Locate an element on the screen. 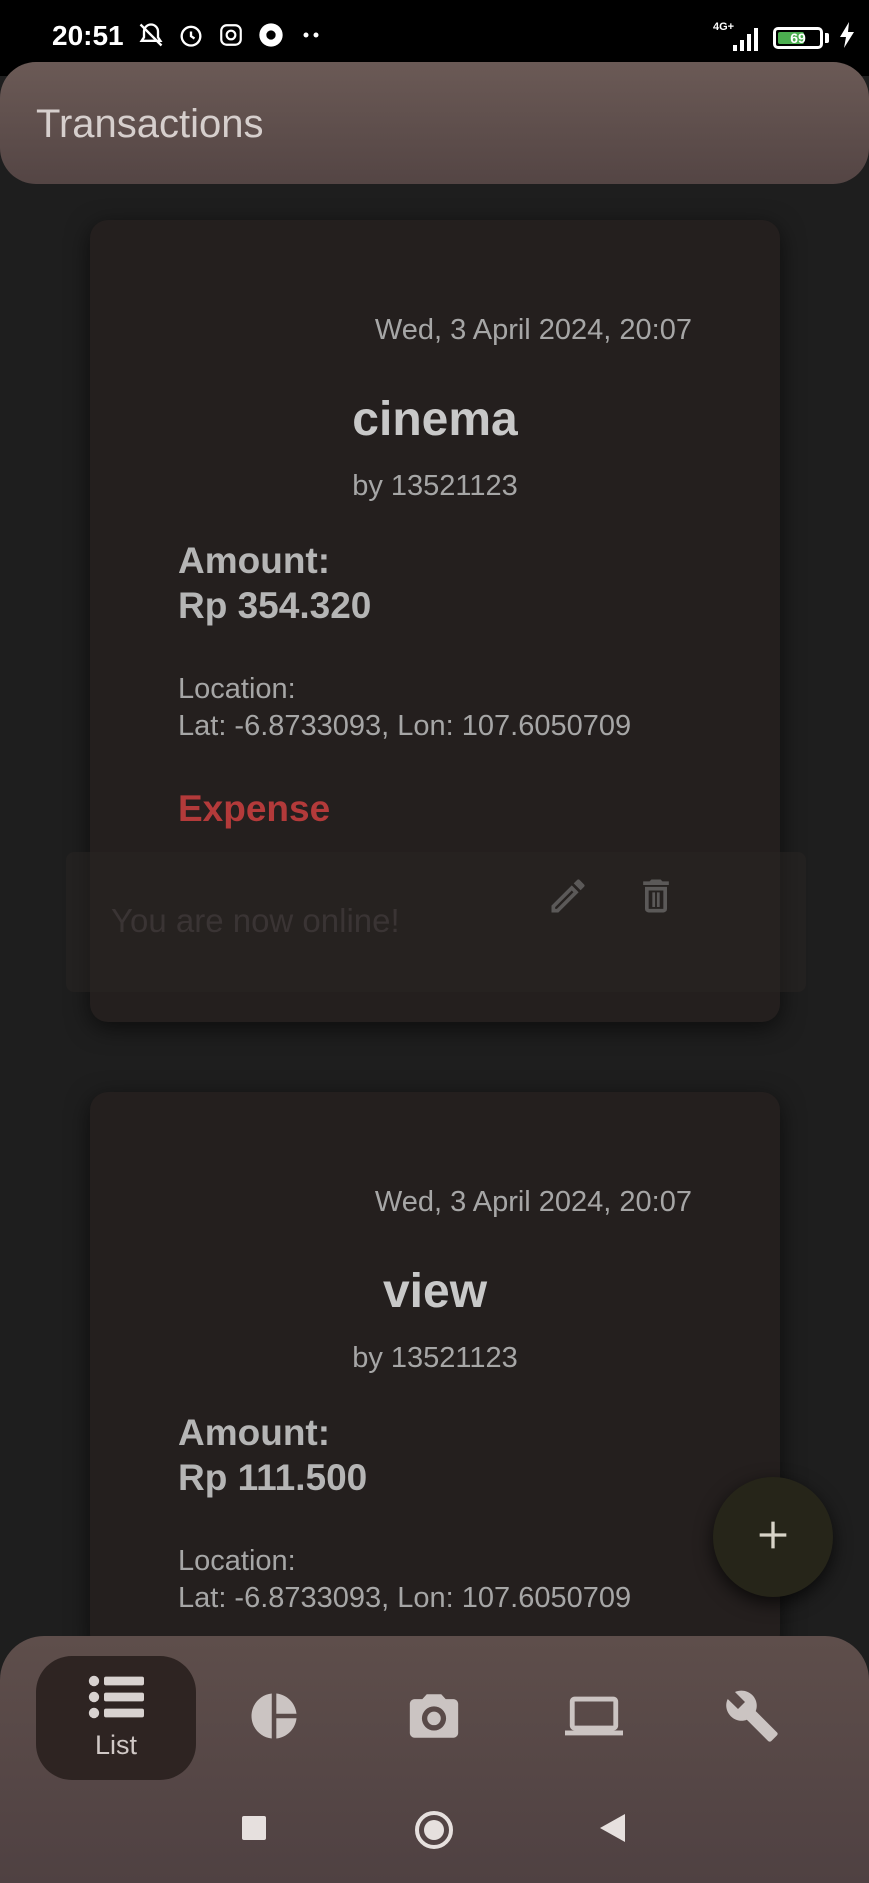  status-time: 20:51 is located at coordinates (88, 35).